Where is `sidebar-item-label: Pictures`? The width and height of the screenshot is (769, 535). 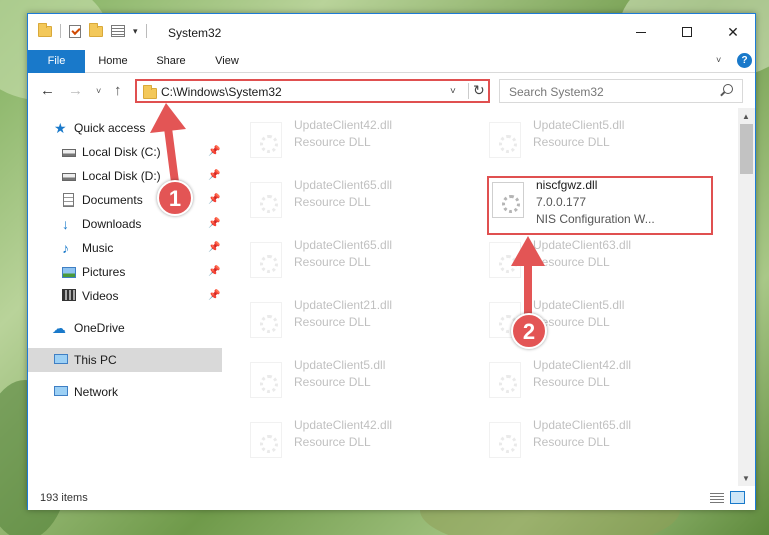 sidebar-item-label: Pictures is located at coordinates (104, 272).